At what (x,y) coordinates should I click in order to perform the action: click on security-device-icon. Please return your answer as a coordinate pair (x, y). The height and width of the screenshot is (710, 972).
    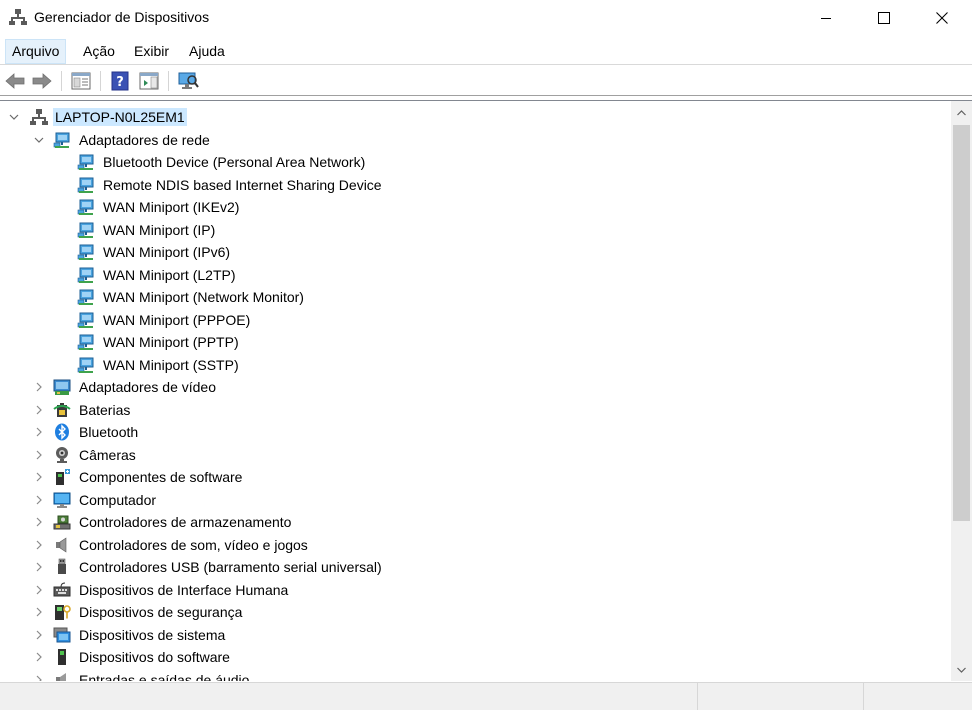
    Looking at the image, I should click on (63, 612).